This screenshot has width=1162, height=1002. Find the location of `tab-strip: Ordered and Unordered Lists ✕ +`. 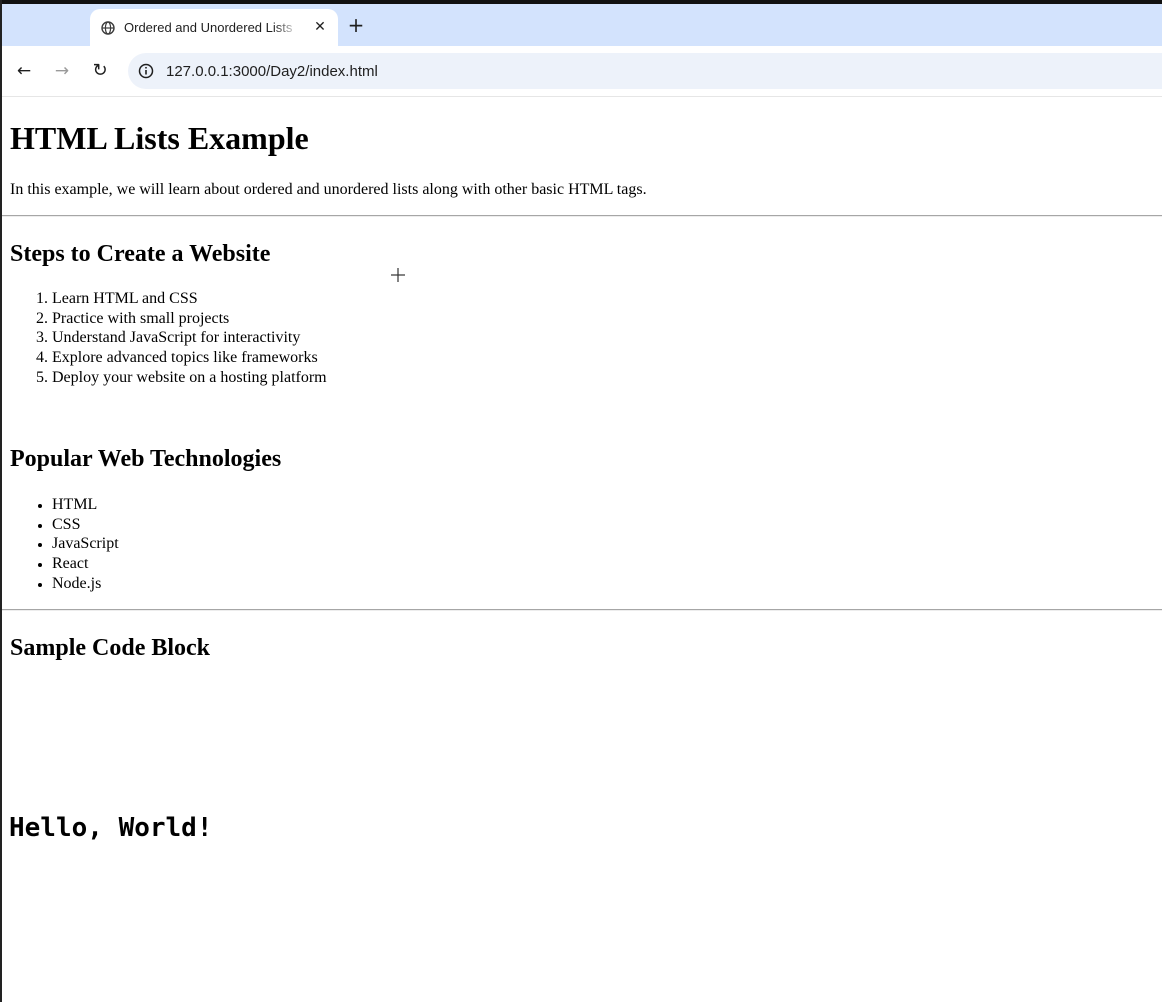

tab-strip: Ordered and Unordered Lists ✕ + is located at coordinates (582, 25).